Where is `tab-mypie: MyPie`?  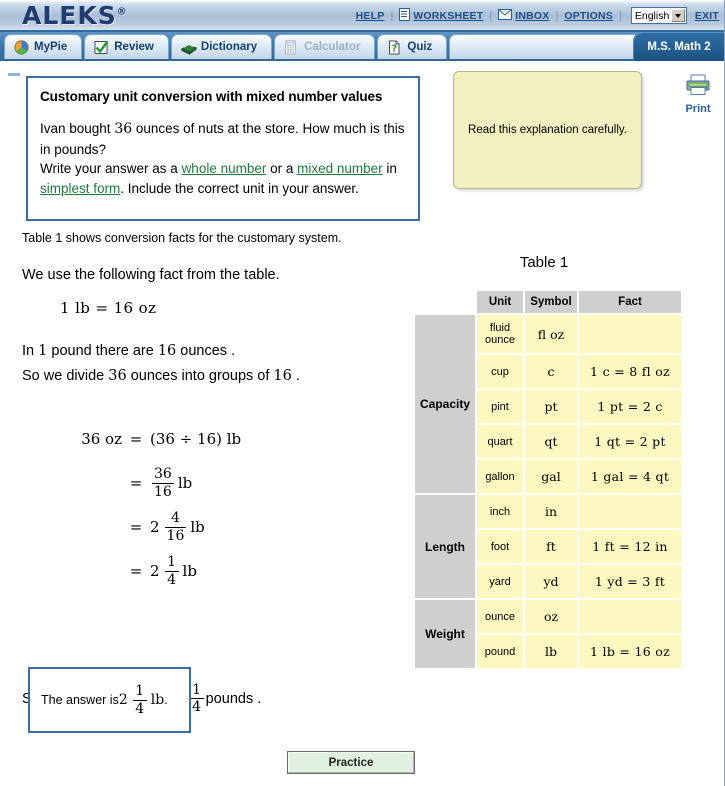 tab-mypie: MyPie is located at coordinates (43, 46).